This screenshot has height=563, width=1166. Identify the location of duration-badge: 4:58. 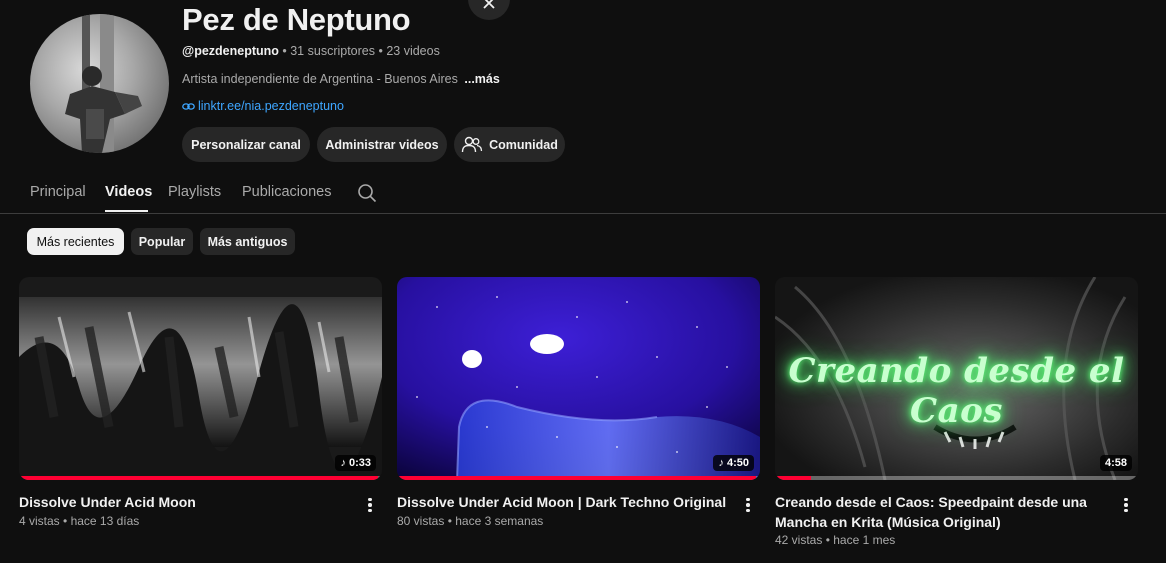
(1115, 463).